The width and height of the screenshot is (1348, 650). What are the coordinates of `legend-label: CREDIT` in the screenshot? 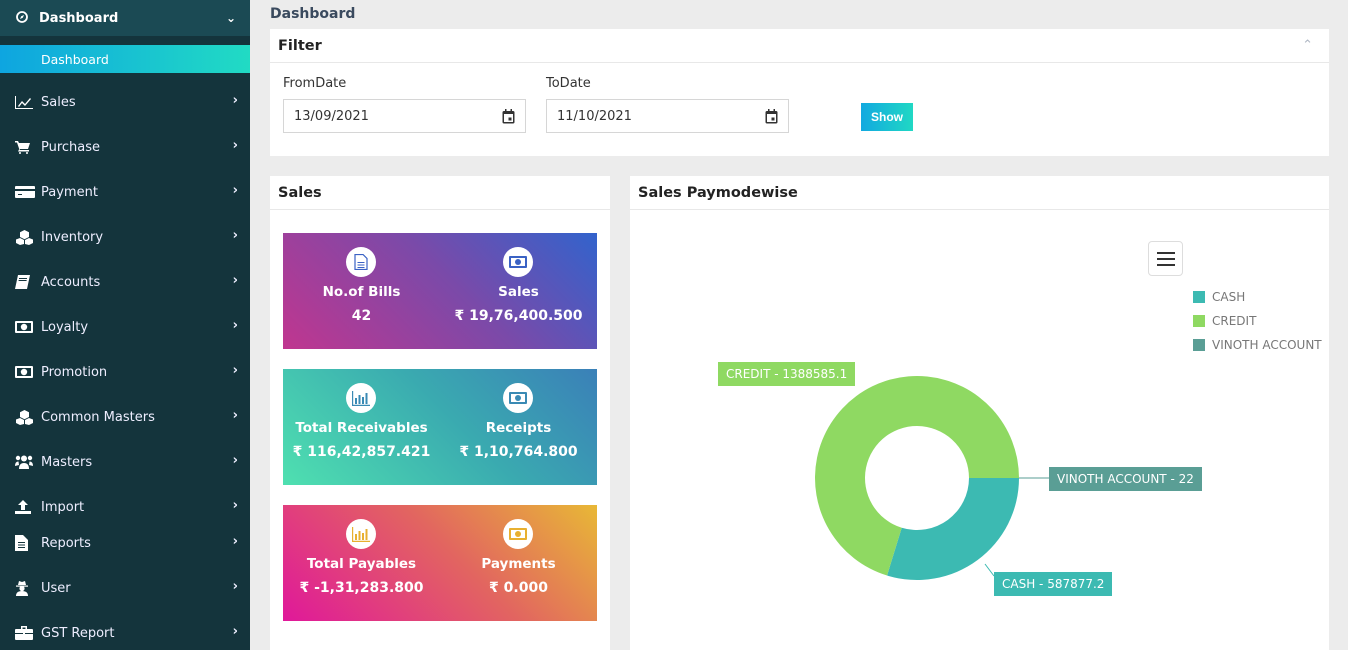 It's located at (1234, 321).